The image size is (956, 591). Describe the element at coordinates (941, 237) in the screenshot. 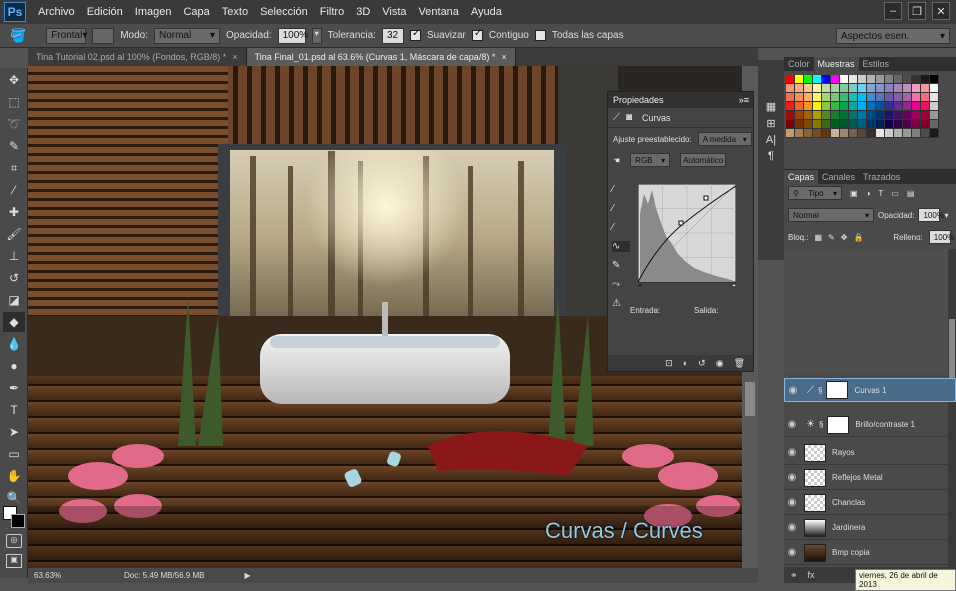

I see `fill-input: 100%` at that location.